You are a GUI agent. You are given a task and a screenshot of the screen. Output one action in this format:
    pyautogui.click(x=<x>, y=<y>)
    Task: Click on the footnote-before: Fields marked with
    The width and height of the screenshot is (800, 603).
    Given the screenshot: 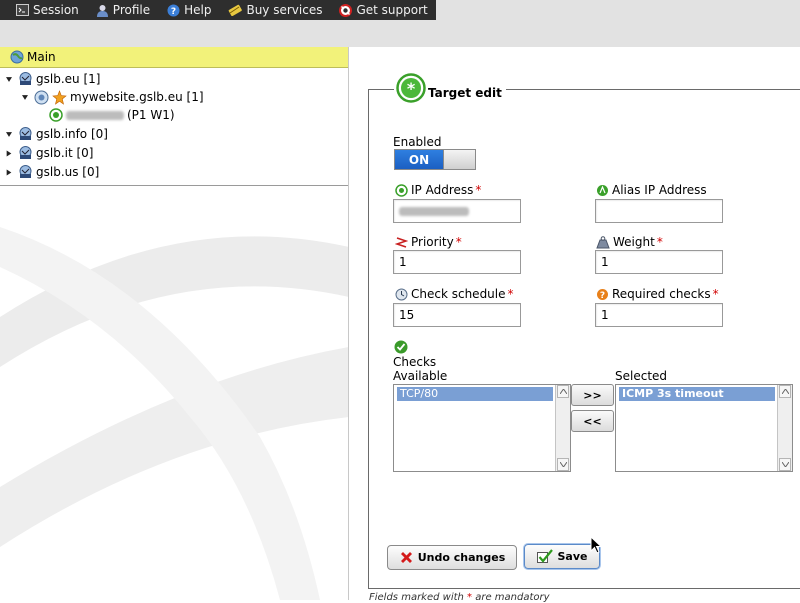 What is the action you would take?
    pyautogui.click(x=418, y=597)
    